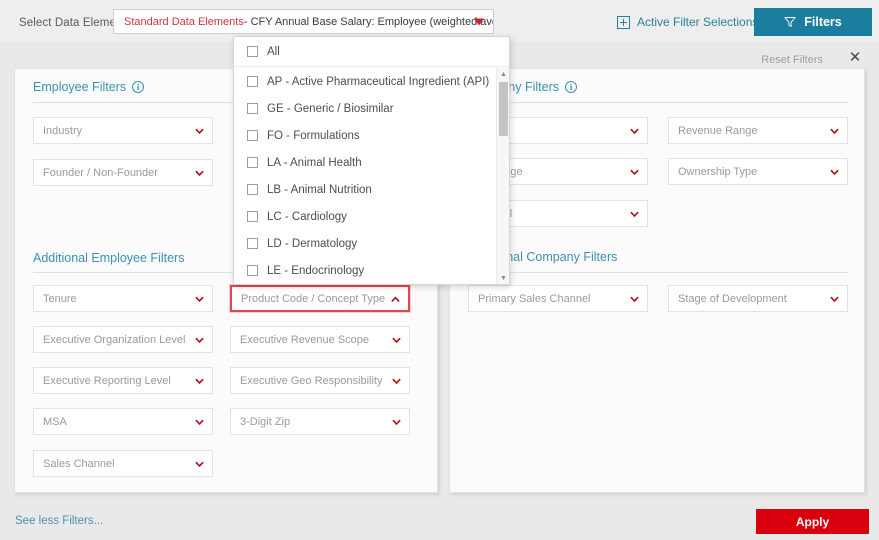 The height and width of the screenshot is (540, 879). Describe the element at coordinates (658, 272) in the screenshot. I see `additional-company-filters-divider` at that location.